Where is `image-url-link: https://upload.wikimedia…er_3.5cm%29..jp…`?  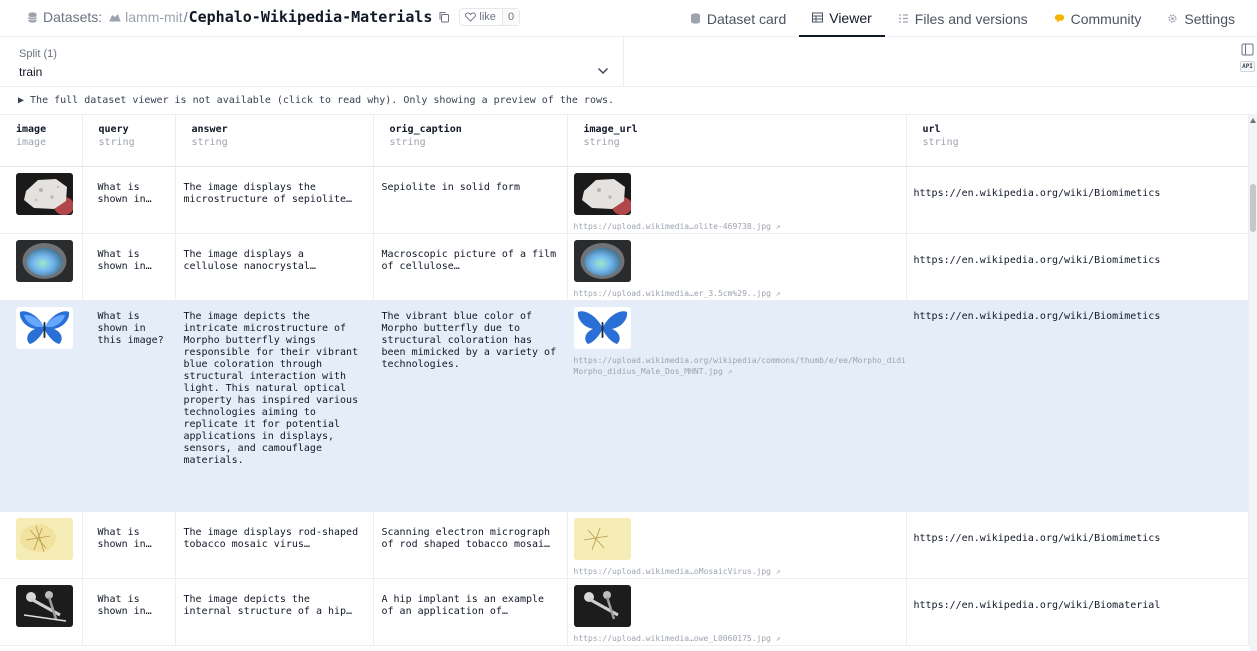 image-url-link: https://upload.wikimedia…er_3.5cm%29..jp… is located at coordinates (735, 293).